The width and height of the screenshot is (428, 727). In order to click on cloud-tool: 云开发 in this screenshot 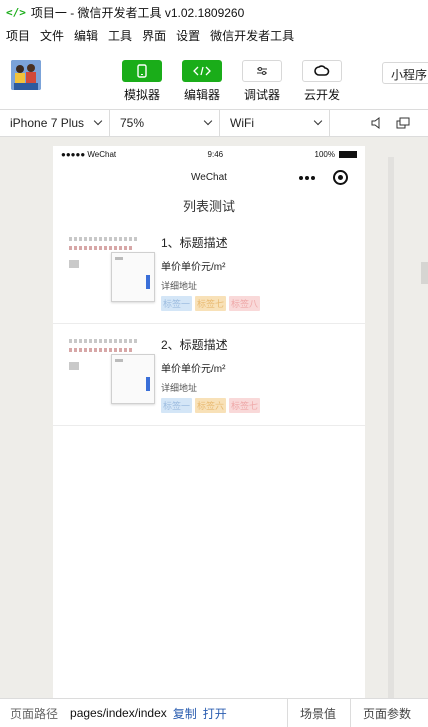, I will do `click(322, 81)`.